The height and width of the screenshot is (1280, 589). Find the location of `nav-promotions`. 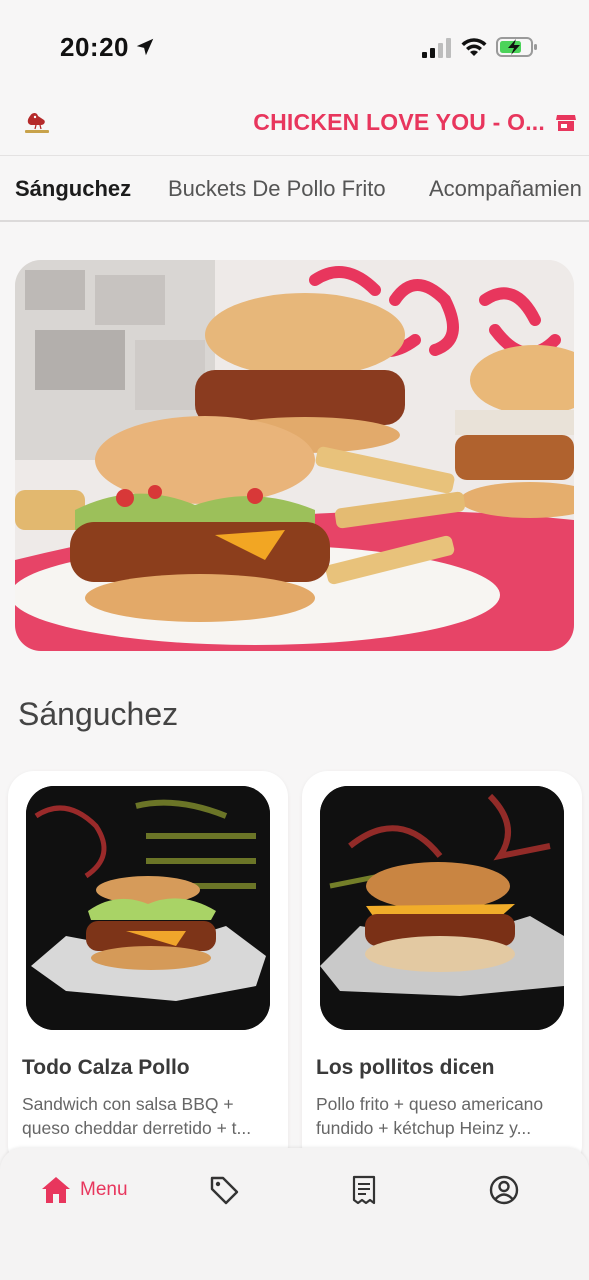

nav-promotions is located at coordinates (224, 1190).